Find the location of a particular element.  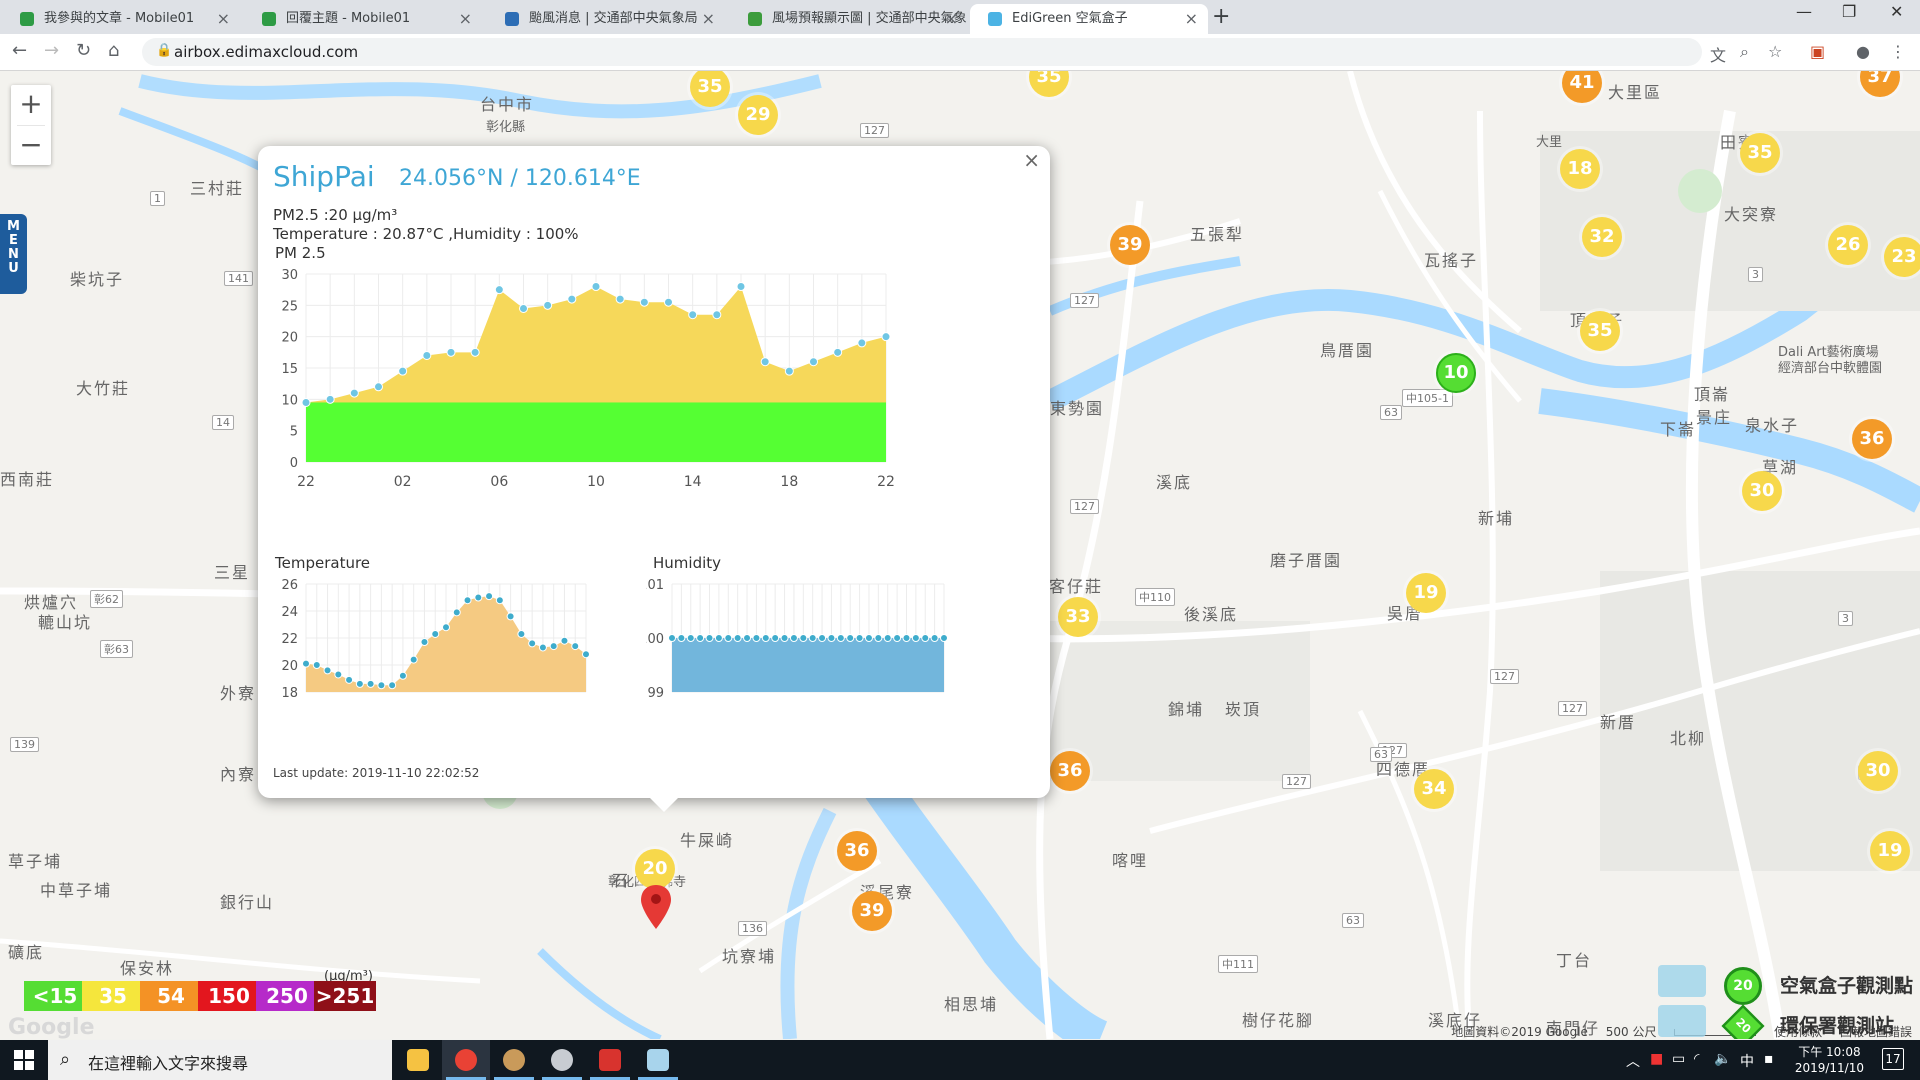

home-icon: ⌂ is located at coordinates (113, 50).